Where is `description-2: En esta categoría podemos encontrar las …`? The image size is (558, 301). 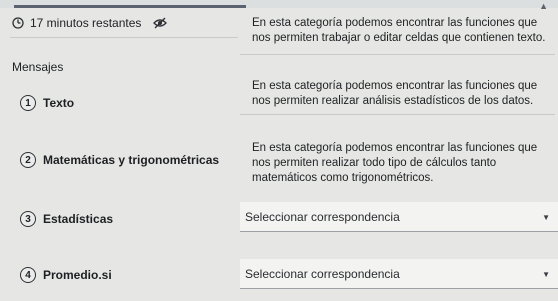 description-2: En esta categoría podemos encontrar las … is located at coordinates (395, 93).